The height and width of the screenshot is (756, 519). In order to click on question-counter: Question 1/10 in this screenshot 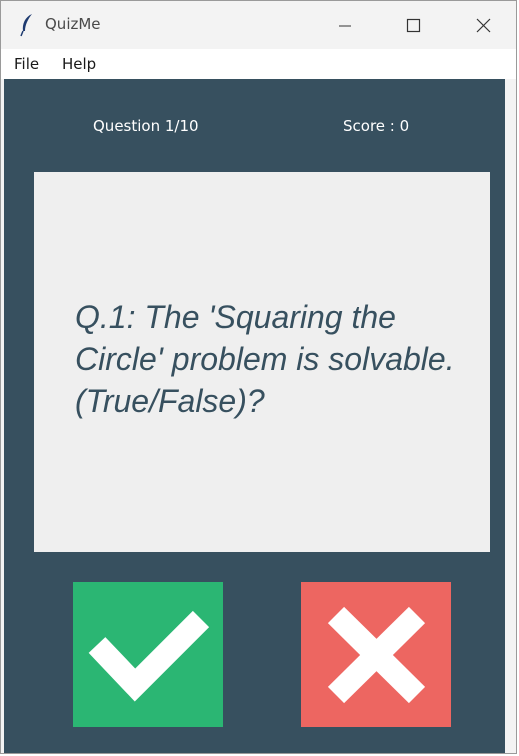, I will do `click(146, 126)`.